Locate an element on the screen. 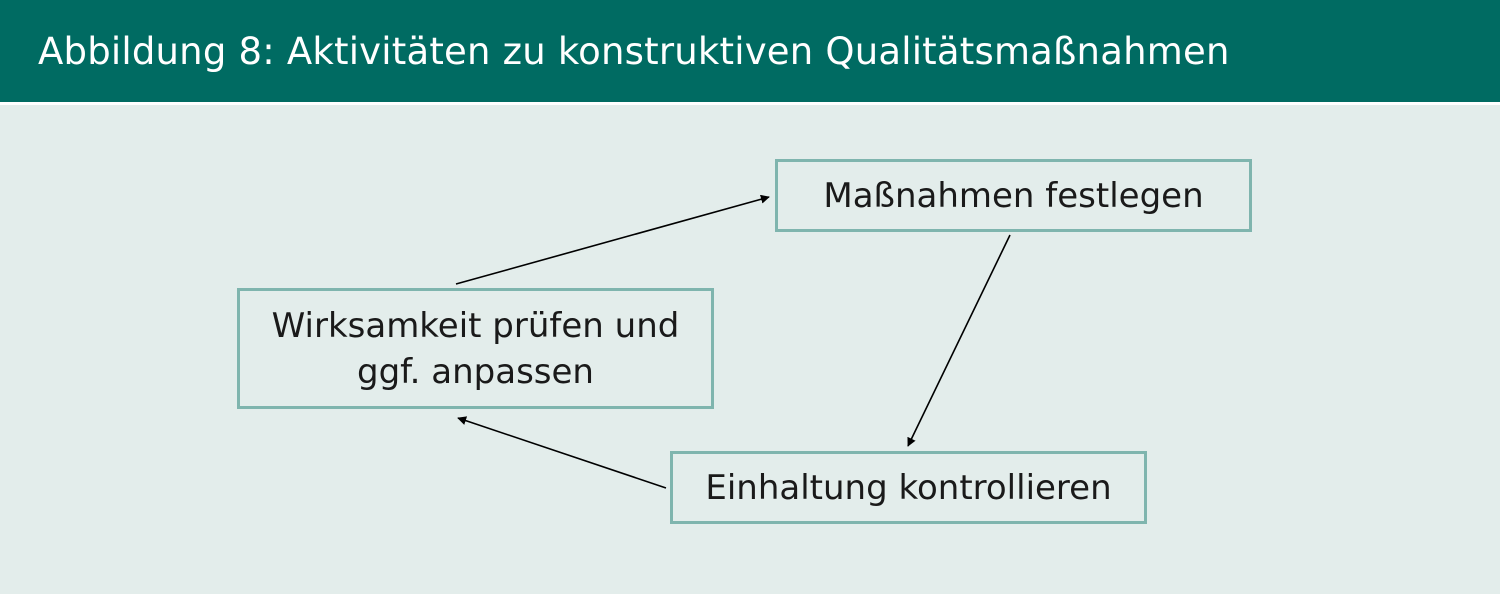 The image size is (1500, 594). node-massnahmen-festlegen: Maßnahmen festlegen is located at coordinates (1013, 195).